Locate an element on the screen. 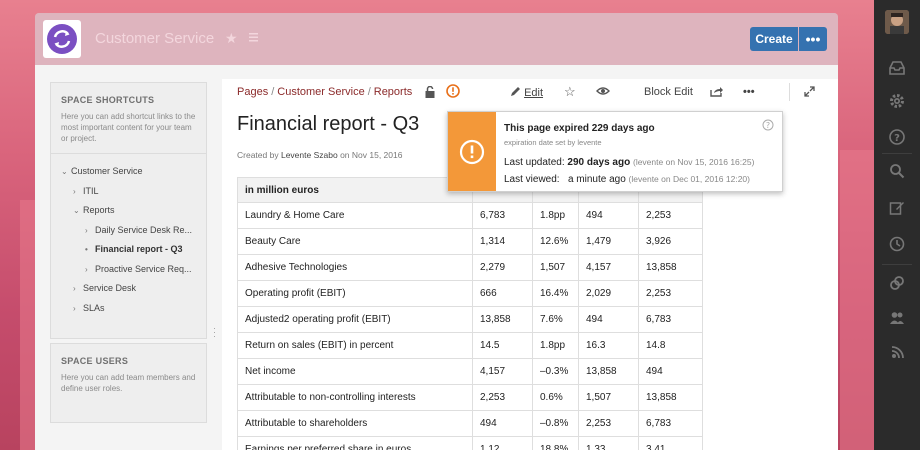 The height and width of the screenshot is (450, 920). user-avatar is located at coordinates (897, 22).